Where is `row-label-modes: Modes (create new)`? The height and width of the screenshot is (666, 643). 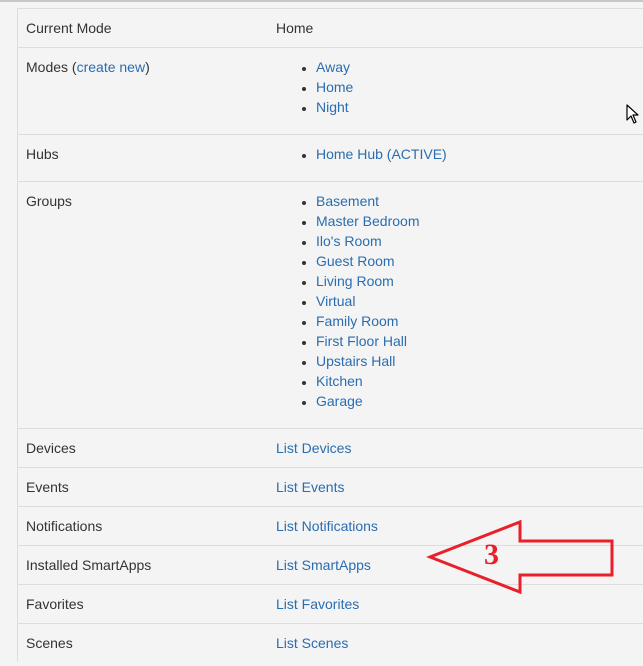
row-label-modes: Modes (create new) is located at coordinates (142, 91).